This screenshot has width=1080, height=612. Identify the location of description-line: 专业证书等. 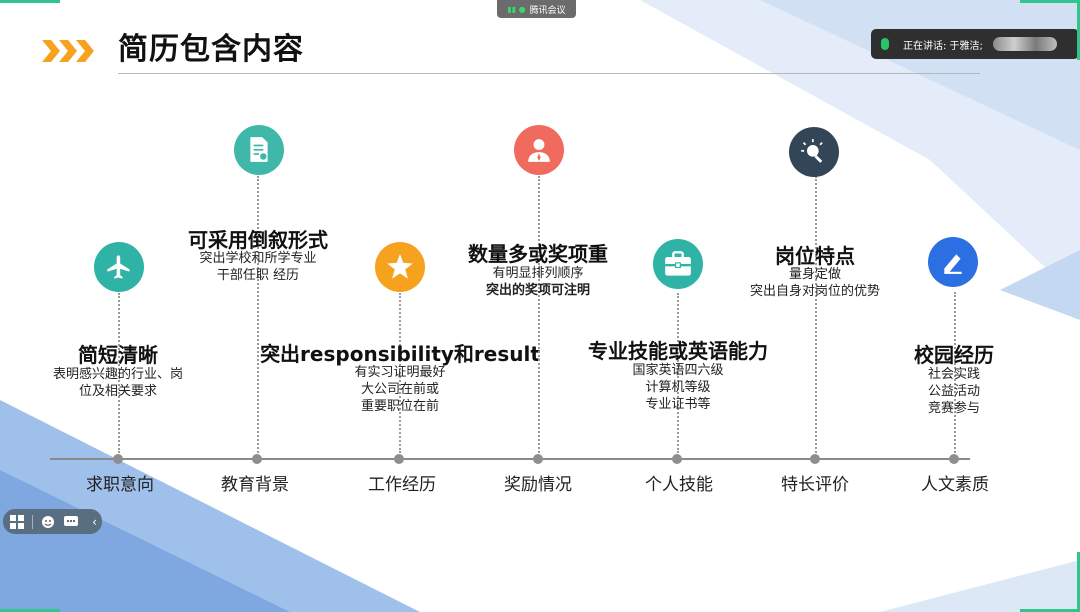
(678, 404).